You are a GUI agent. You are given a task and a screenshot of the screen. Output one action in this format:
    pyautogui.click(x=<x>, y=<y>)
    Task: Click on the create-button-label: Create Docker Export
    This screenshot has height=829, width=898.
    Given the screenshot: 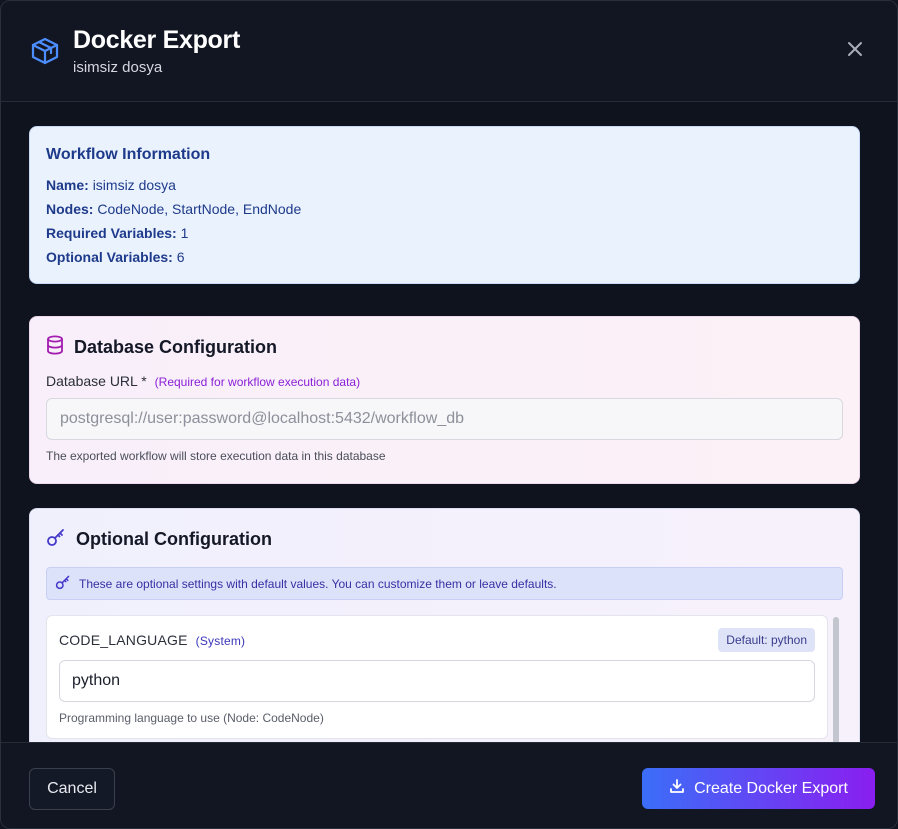 What is the action you would take?
    pyautogui.click(x=771, y=788)
    